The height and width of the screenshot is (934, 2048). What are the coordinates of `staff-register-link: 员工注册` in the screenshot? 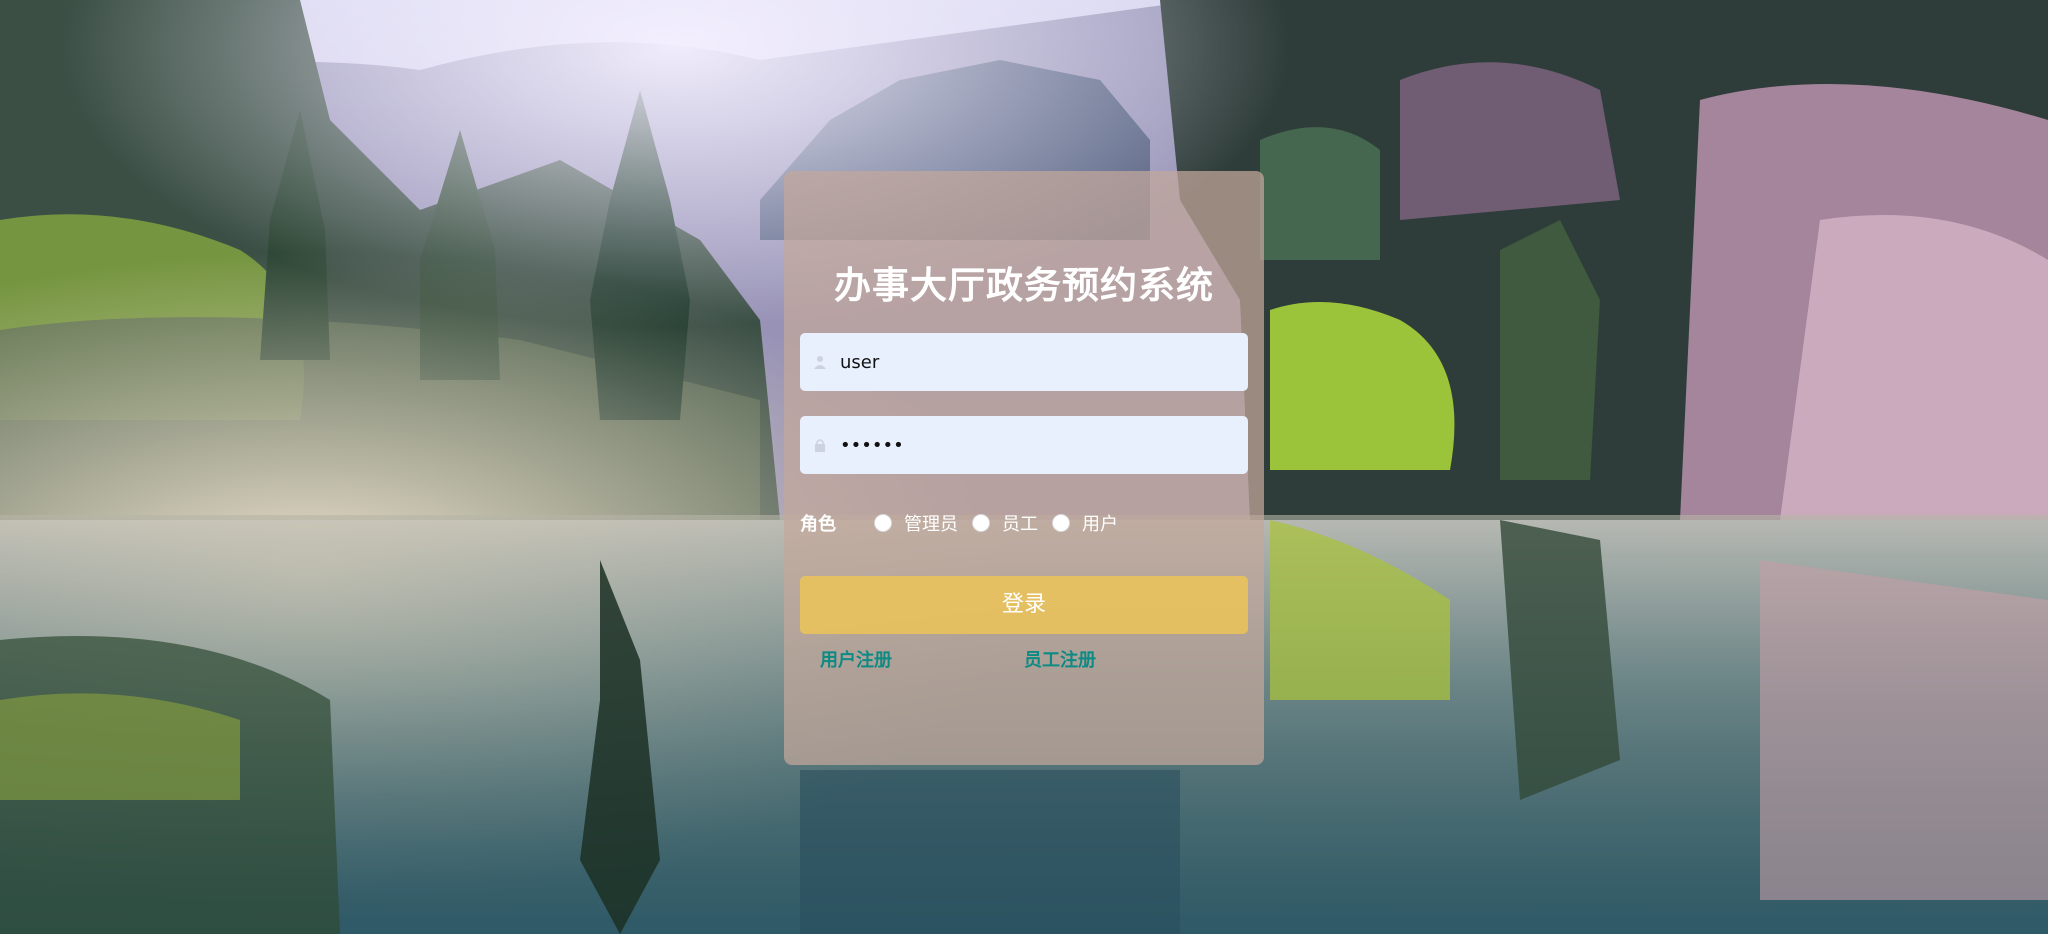 It's located at (1060, 659).